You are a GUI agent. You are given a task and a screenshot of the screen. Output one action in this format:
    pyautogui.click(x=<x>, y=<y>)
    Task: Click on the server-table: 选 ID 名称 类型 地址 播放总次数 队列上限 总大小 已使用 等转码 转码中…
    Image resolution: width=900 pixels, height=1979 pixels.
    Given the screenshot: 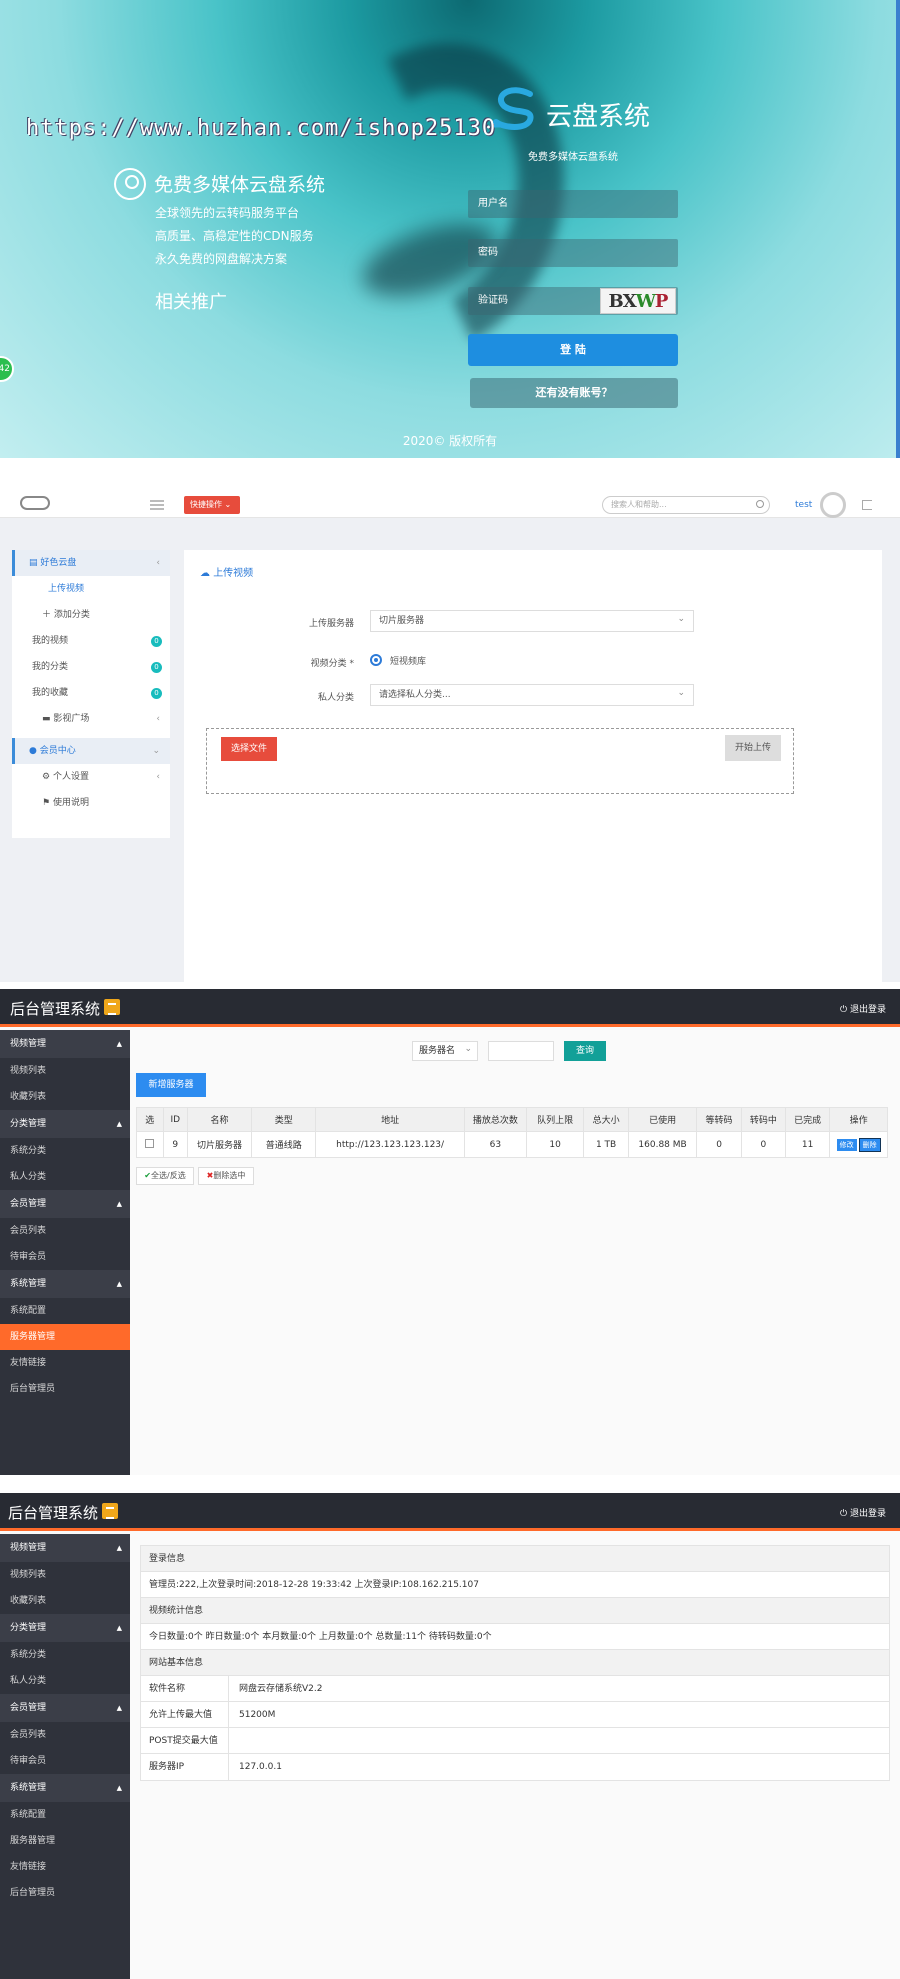 What is the action you would take?
    pyautogui.click(x=512, y=1132)
    